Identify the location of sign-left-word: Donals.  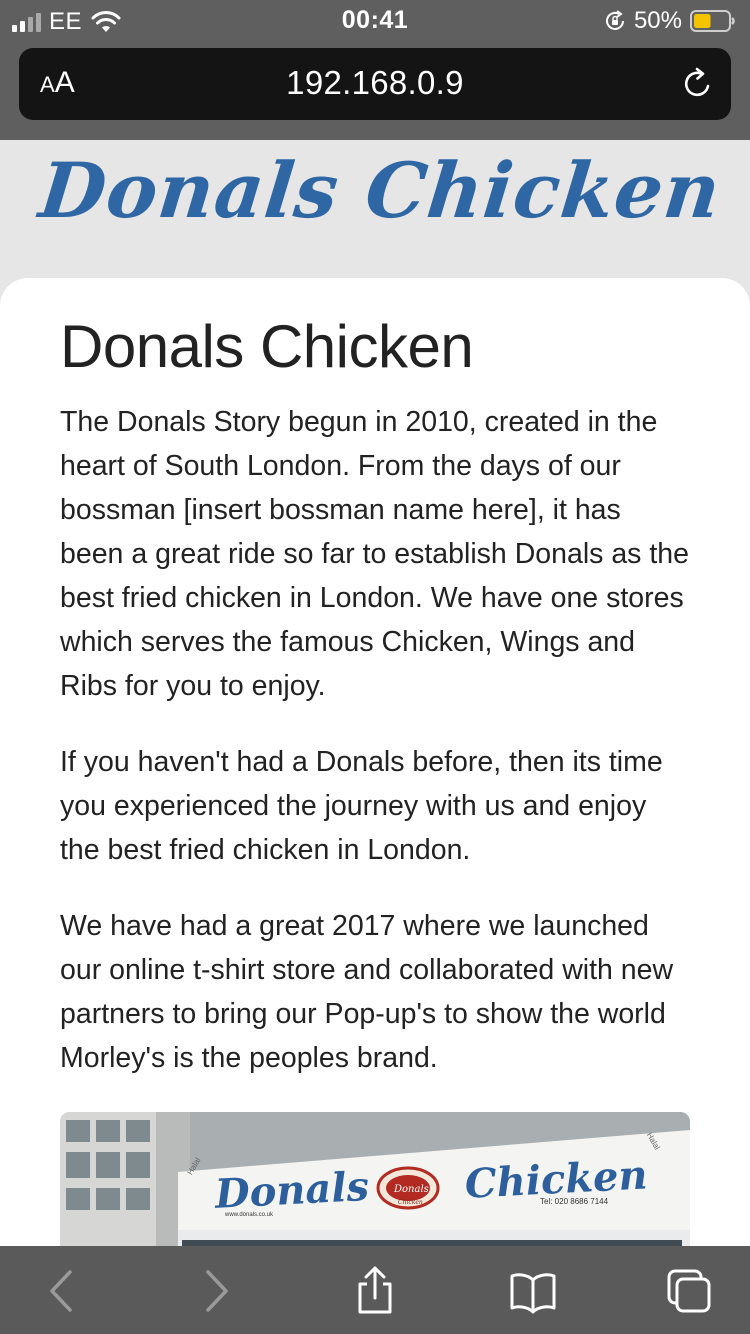
(291, 1190).